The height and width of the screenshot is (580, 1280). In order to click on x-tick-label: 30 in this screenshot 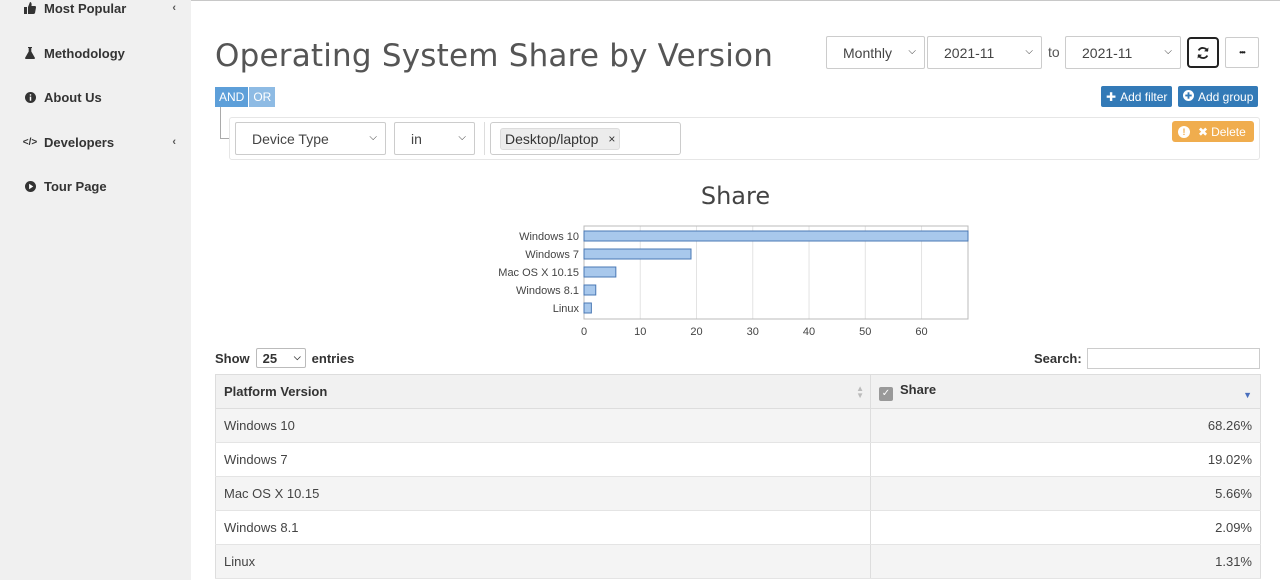, I will do `click(753, 330)`.